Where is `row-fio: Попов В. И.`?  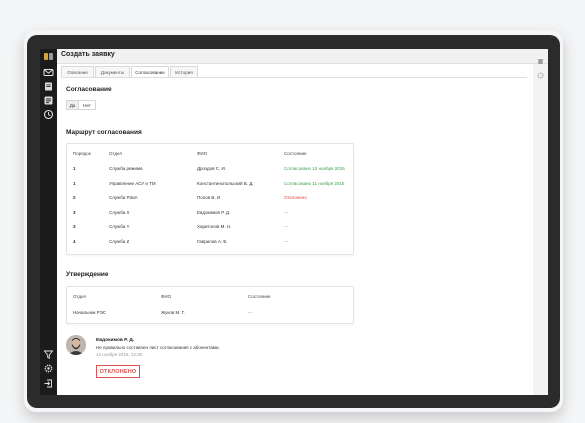
row-fio: Попов В. И. is located at coordinates (209, 197).